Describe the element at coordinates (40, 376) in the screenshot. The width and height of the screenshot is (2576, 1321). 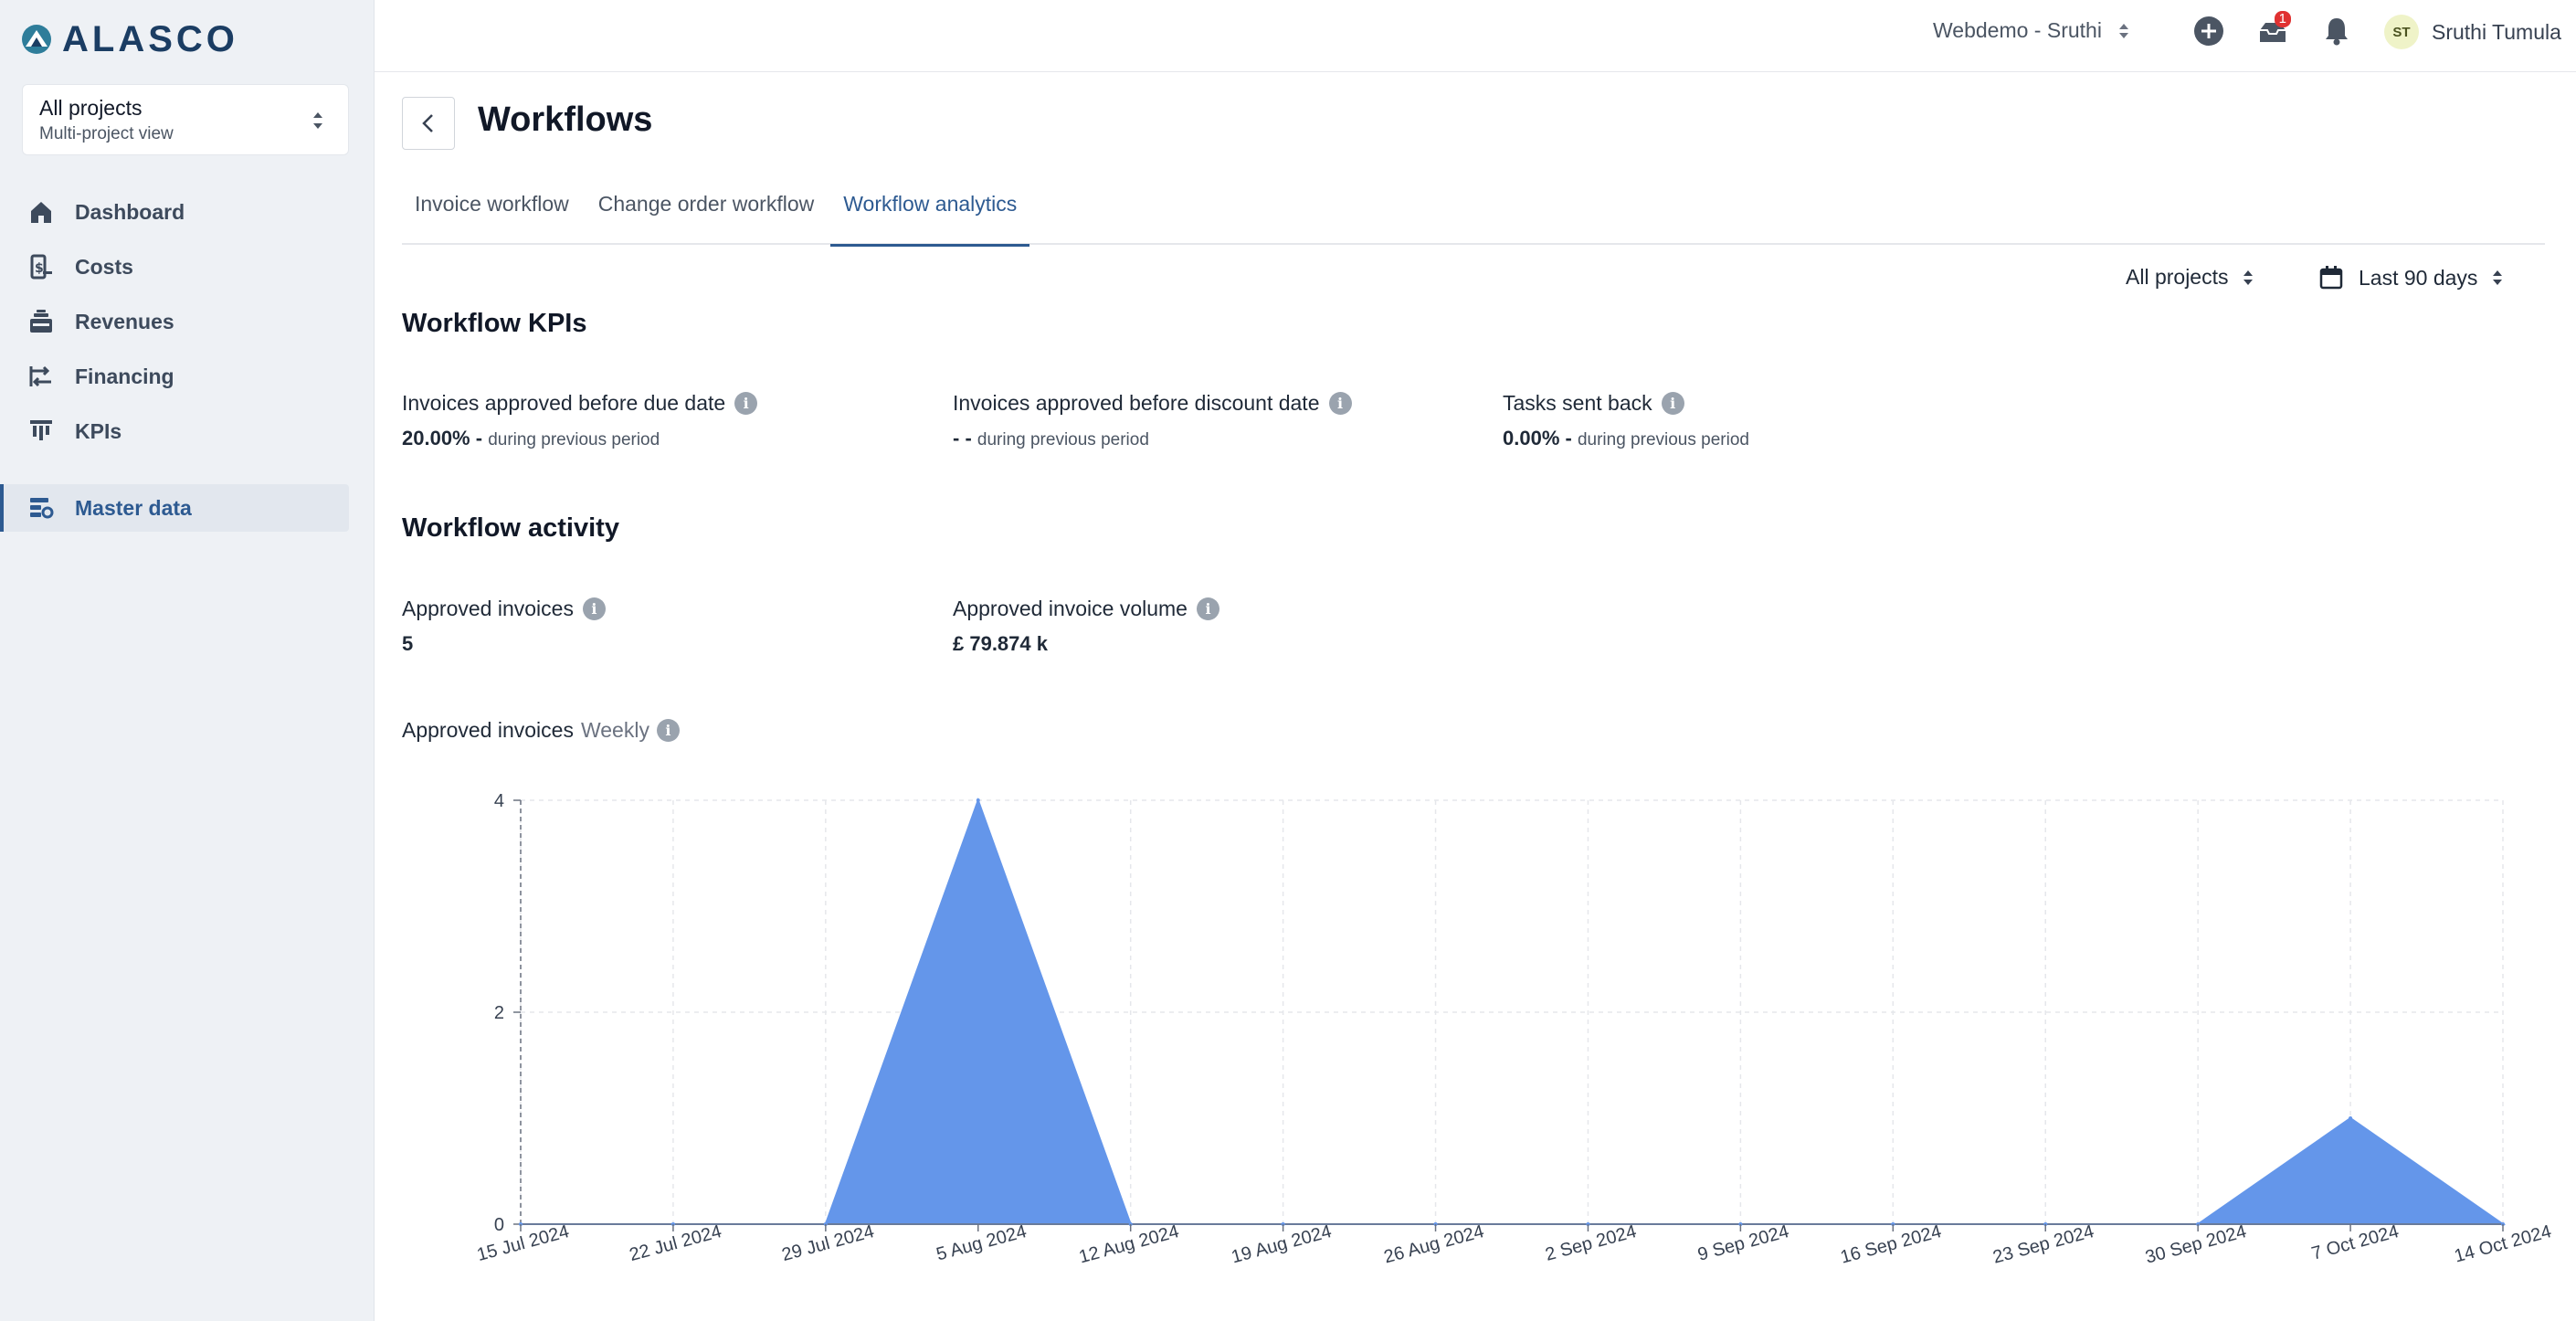
I see `financing-icon` at that location.